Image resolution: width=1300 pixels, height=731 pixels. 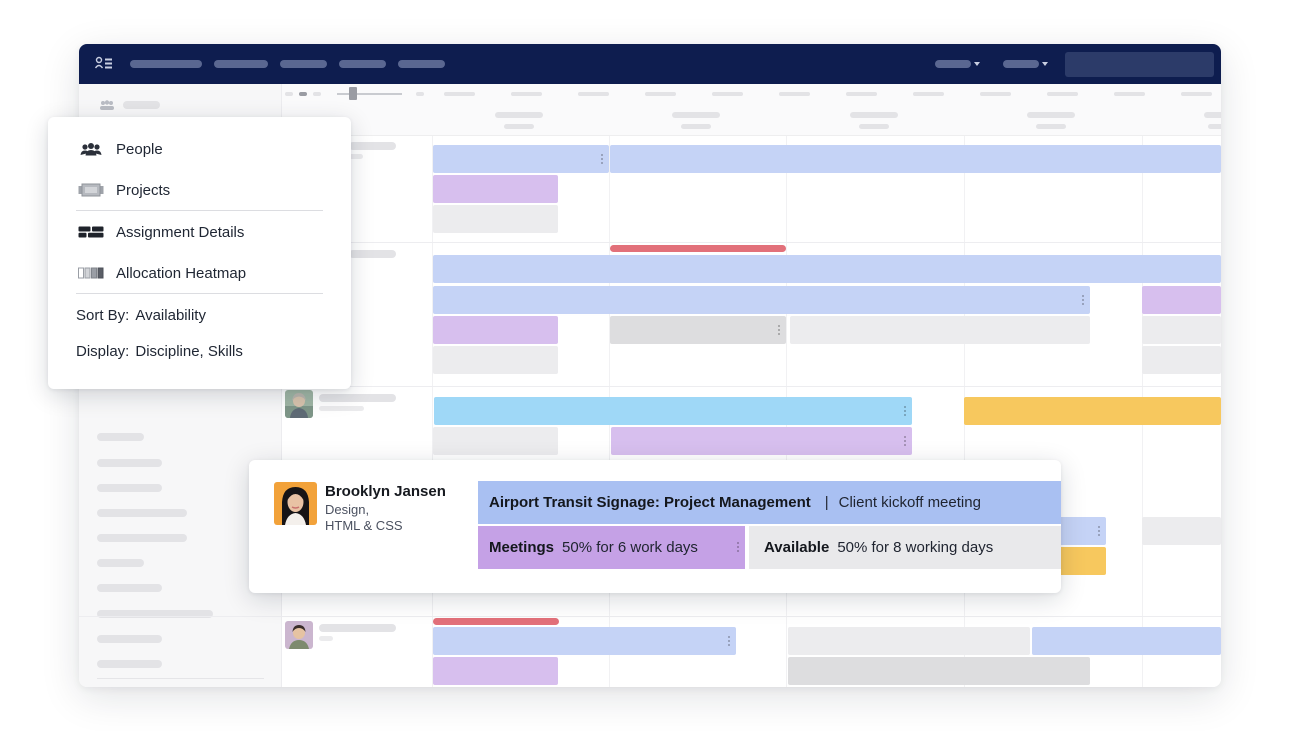 What do you see at coordinates (180, 232) in the screenshot?
I see `menu-item-label: Assignment Details` at bounding box center [180, 232].